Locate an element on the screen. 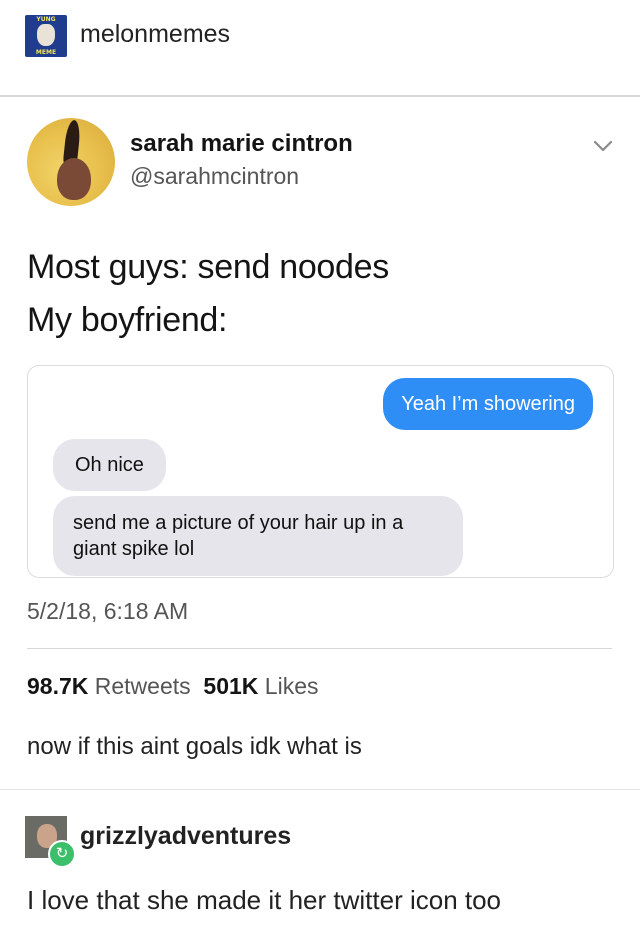 The image size is (640, 939). tweet-timestamp: 5/2/18, 6:18 AM is located at coordinates (108, 611).